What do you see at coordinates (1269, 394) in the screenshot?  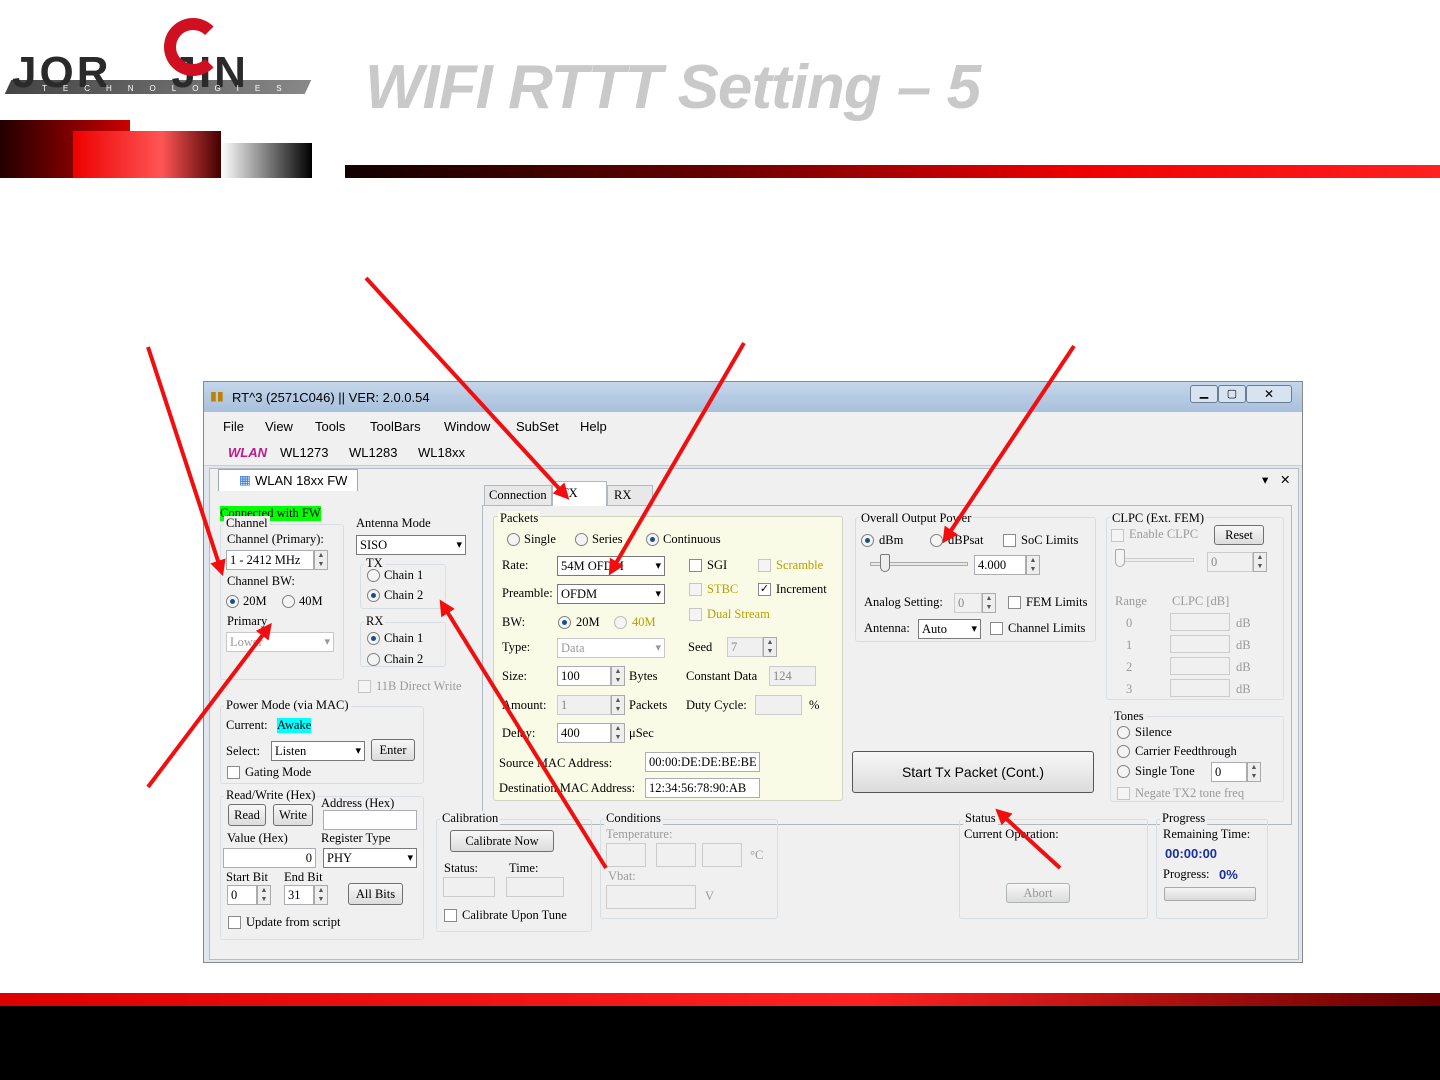 I see `close-button: ✕` at bounding box center [1269, 394].